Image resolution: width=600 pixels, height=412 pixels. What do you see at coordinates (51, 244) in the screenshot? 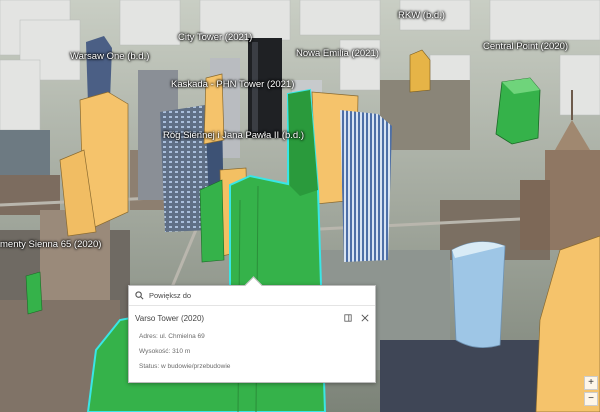
I see `label-sienna65: menty Sienna 65 (2020)` at bounding box center [51, 244].